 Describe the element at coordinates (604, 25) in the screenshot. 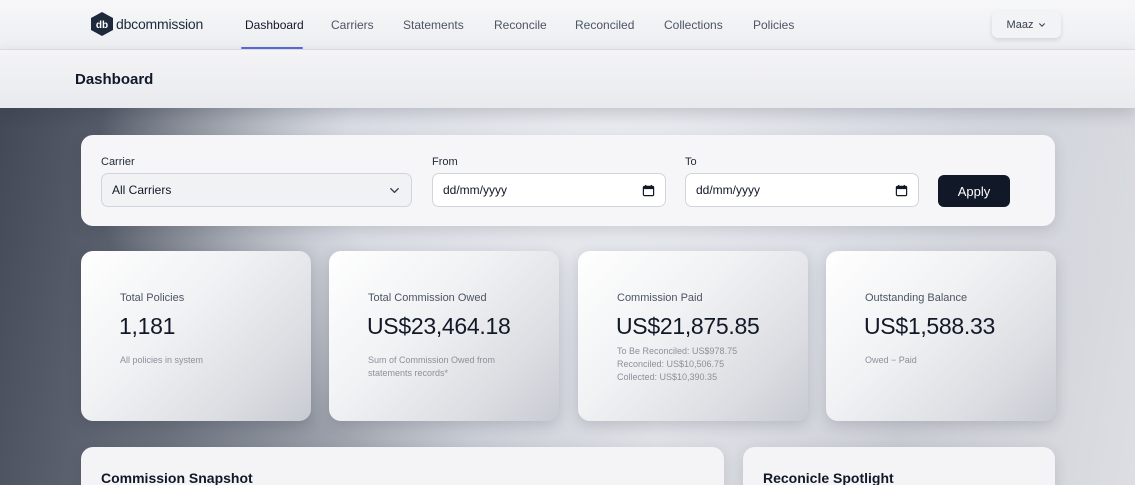

I see `nav-reconciled: Reconciled` at that location.